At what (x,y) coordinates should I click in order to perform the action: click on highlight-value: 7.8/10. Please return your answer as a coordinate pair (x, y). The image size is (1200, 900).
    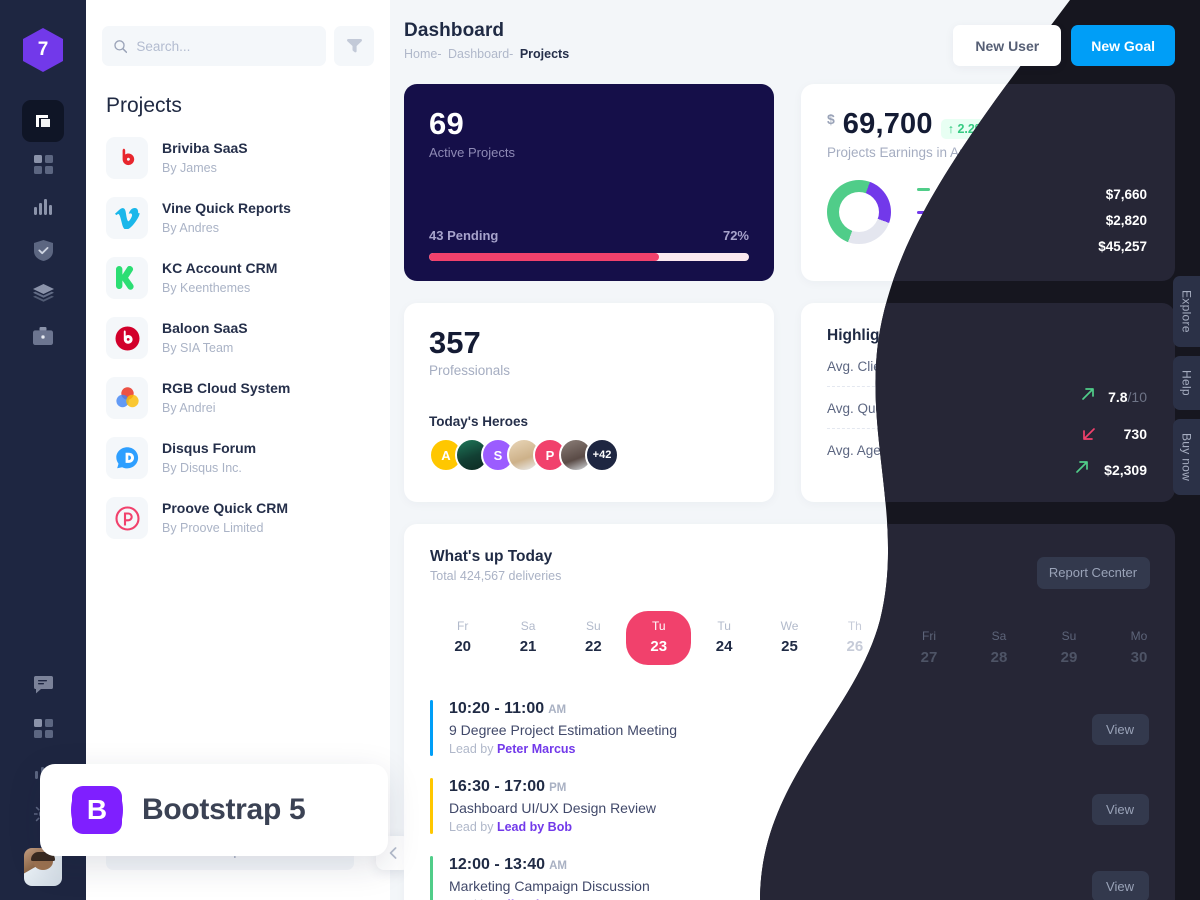
    Looking at the image, I should click on (1129, 366).